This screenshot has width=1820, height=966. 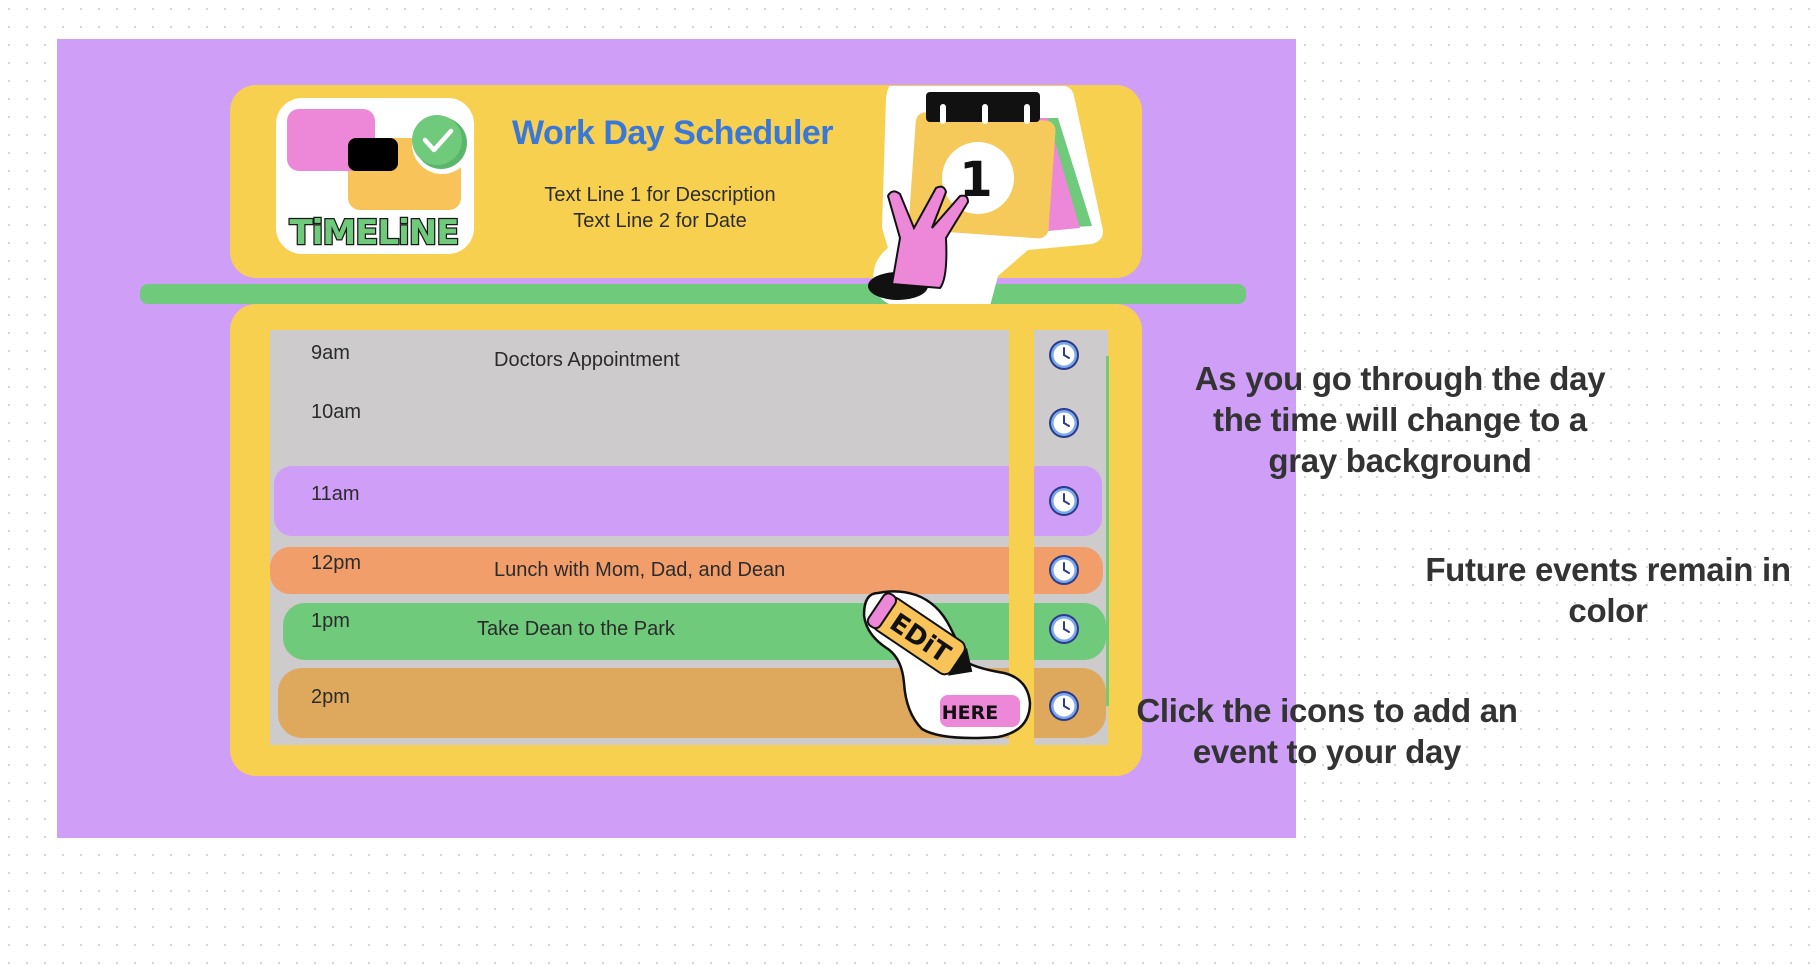 I want to click on page-title: Work Day Scheduler, so click(x=673, y=133).